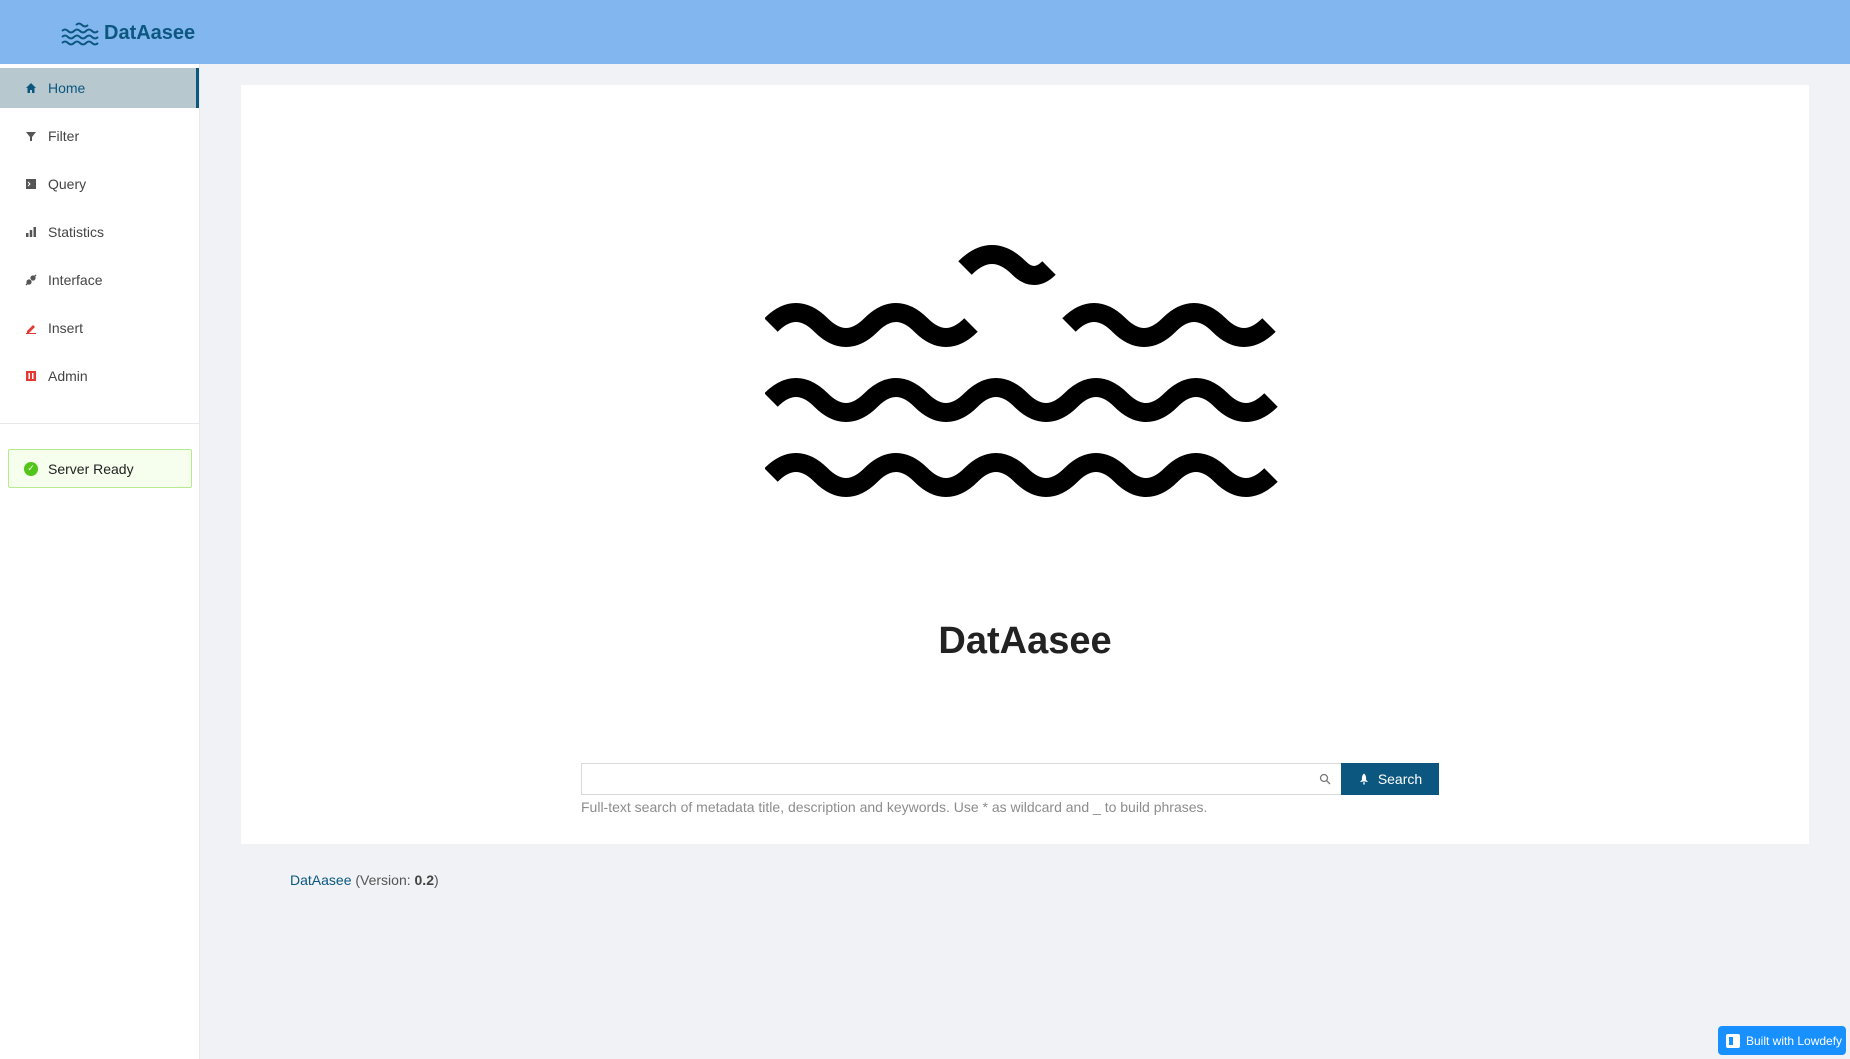  I want to click on rocket-icon, so click(1363, 779).